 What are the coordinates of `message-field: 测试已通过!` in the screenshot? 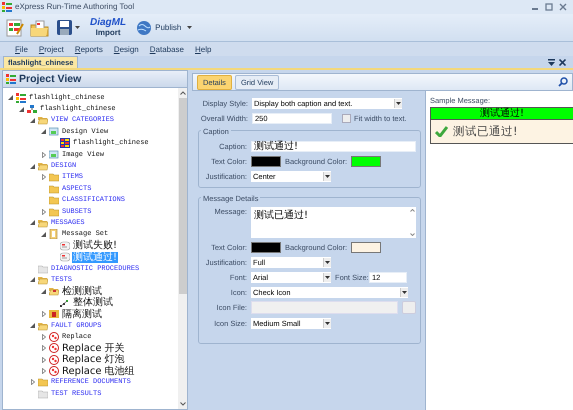 It's located at (333, 222).